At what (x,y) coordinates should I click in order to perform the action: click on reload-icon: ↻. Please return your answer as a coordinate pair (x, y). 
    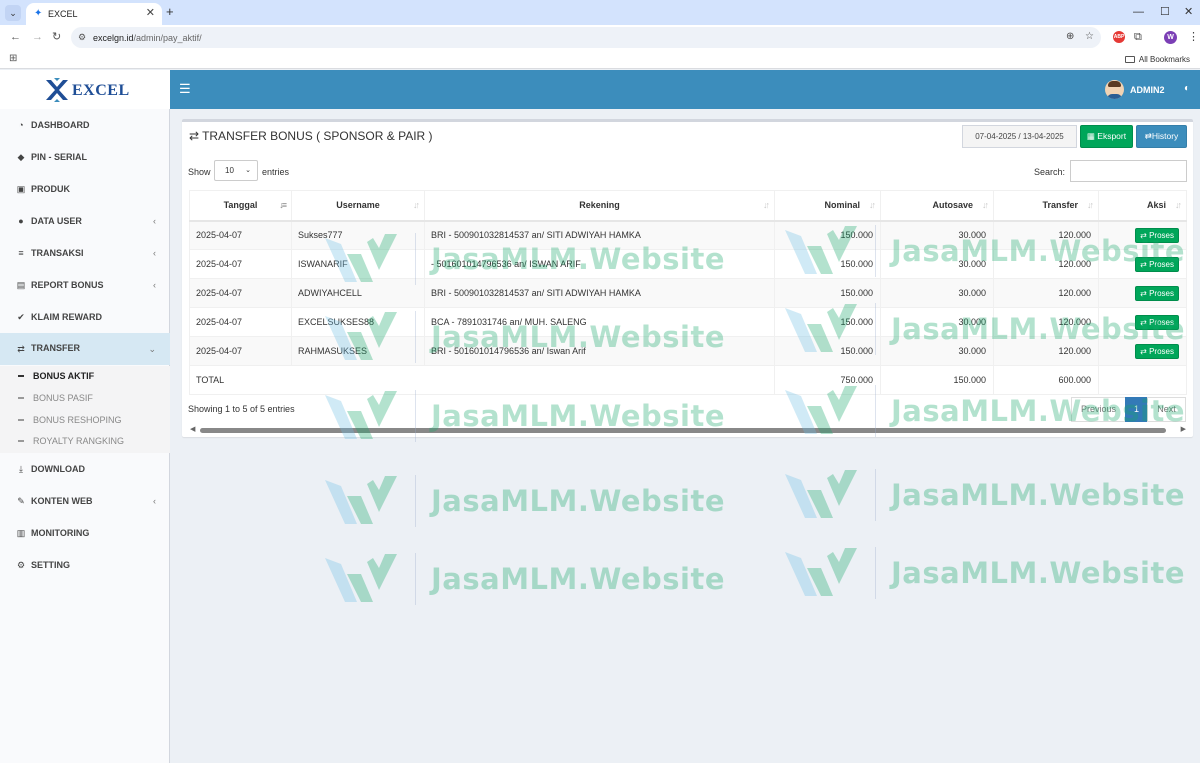
    Looking at the image, I should click on (56, 37).